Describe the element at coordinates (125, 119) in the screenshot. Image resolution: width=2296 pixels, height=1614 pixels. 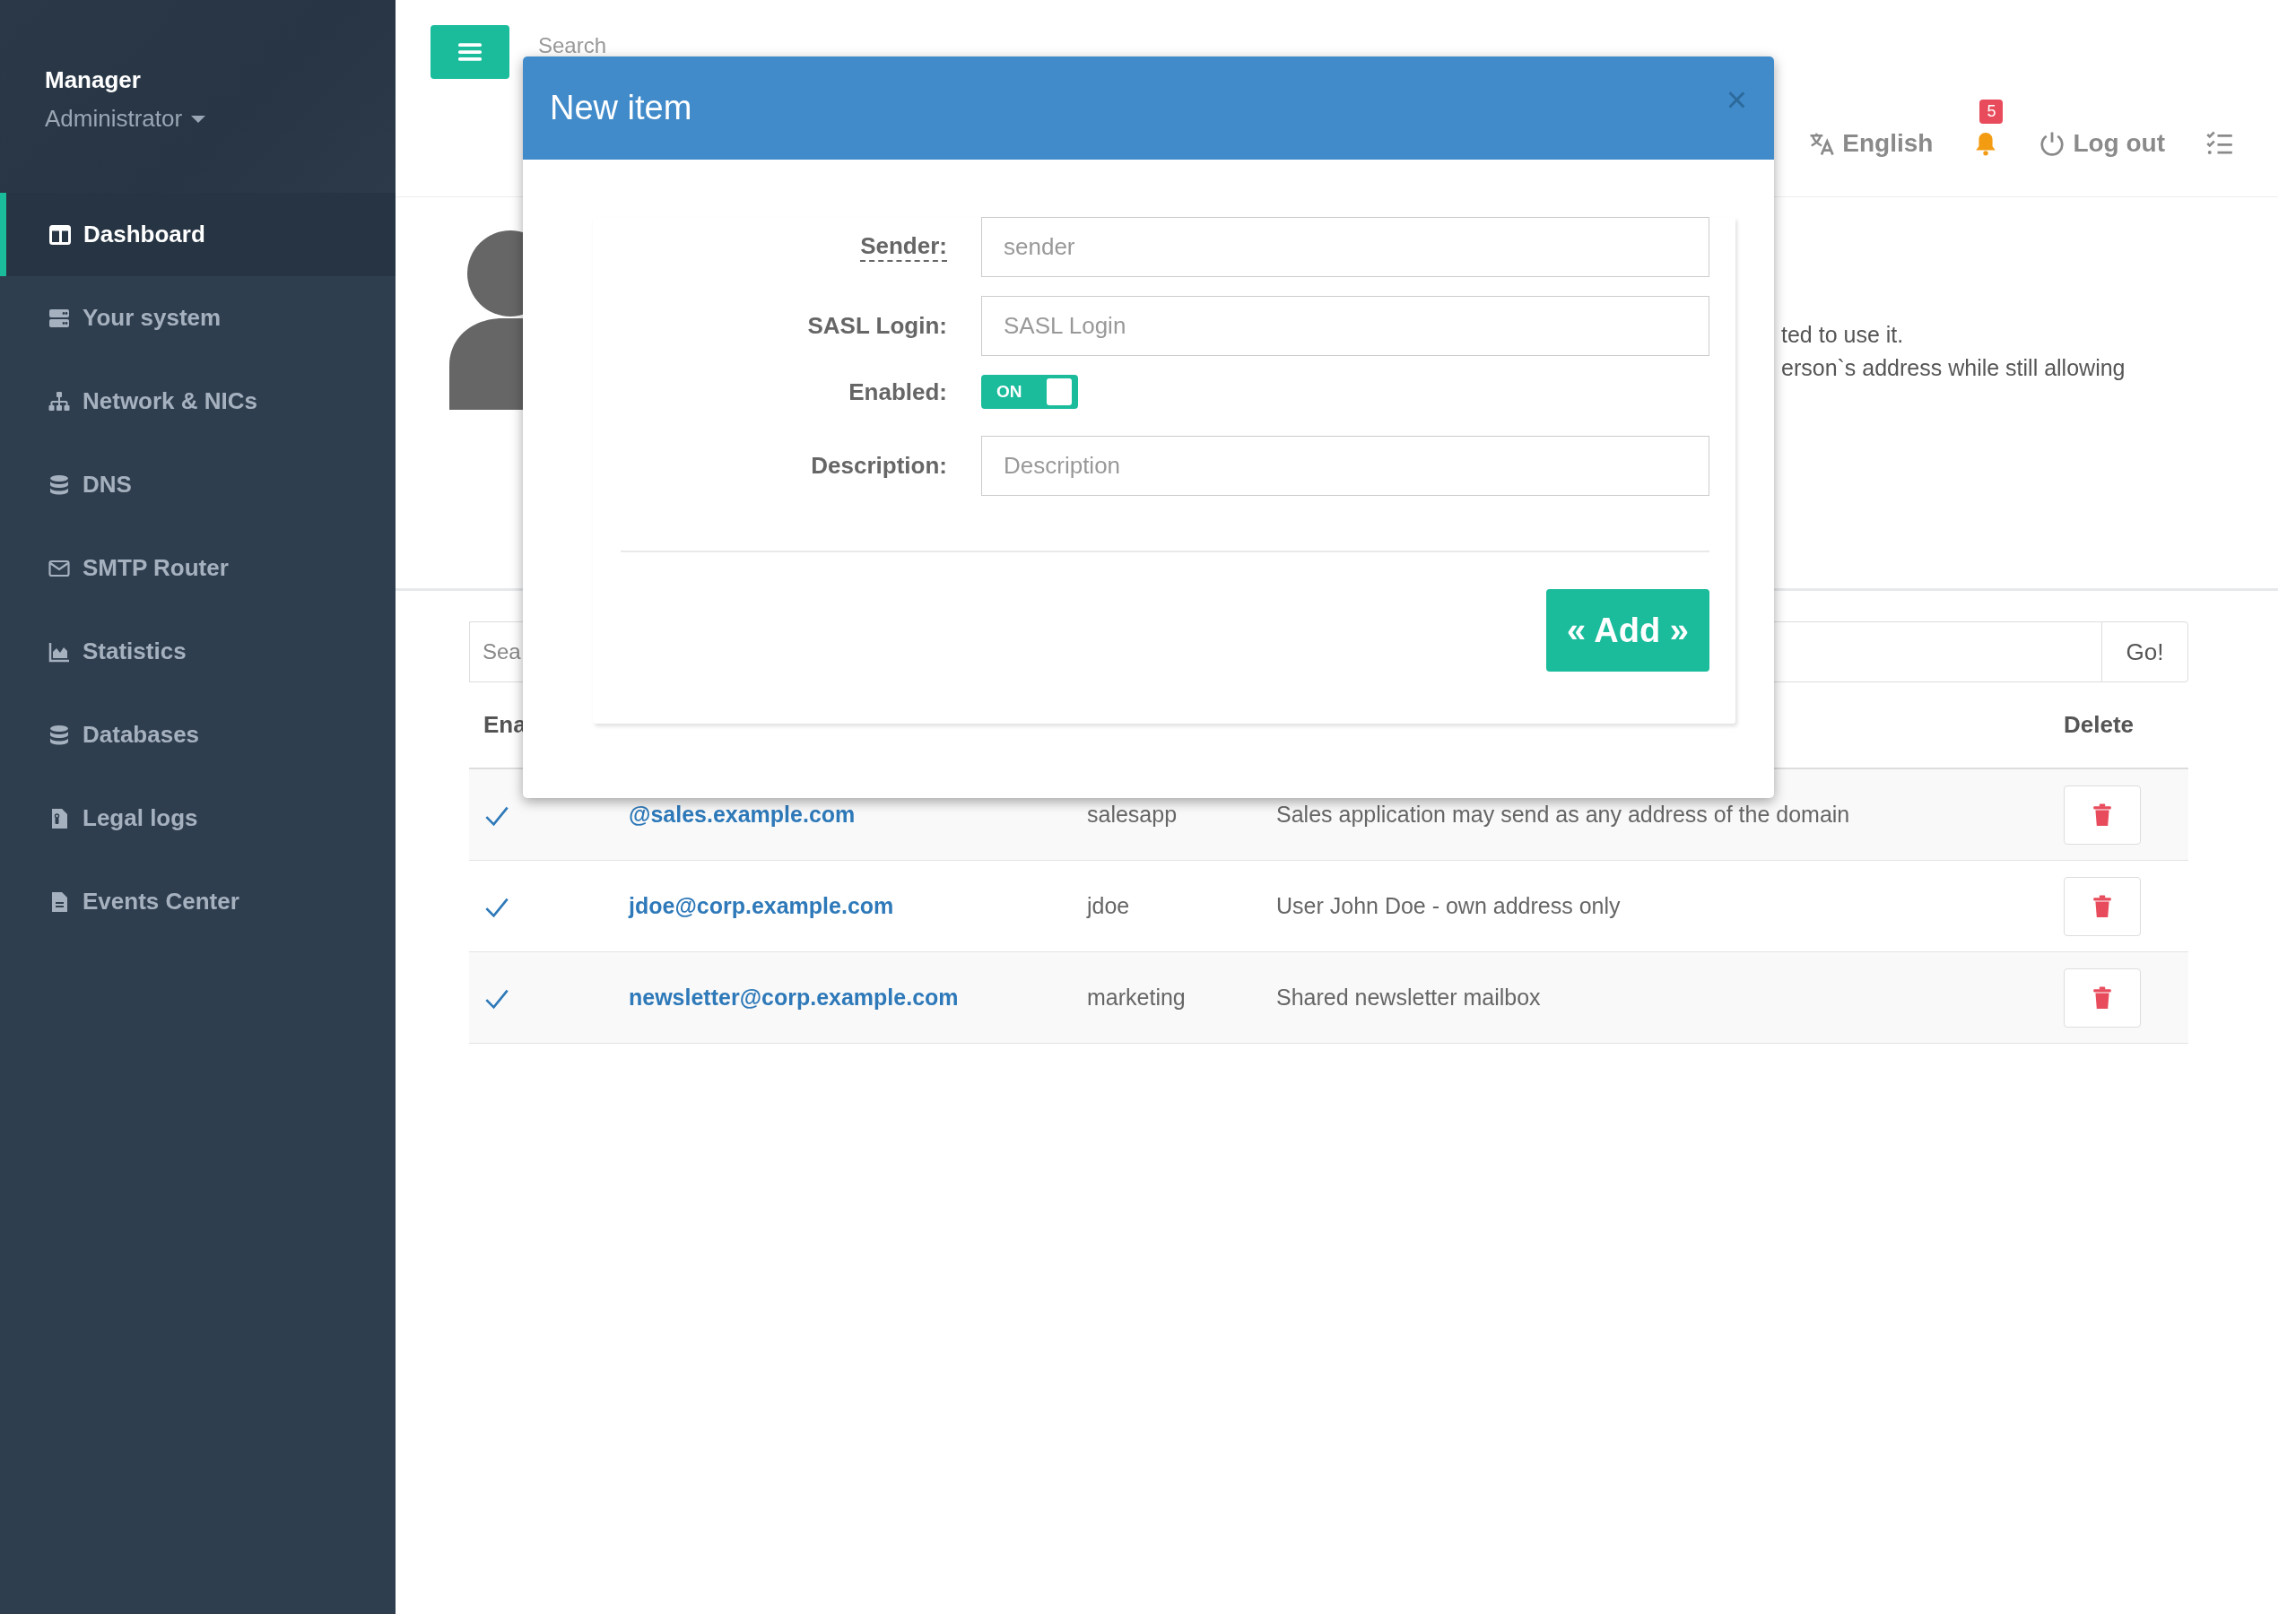
I see `role-dropdown: Administrator` at that location.